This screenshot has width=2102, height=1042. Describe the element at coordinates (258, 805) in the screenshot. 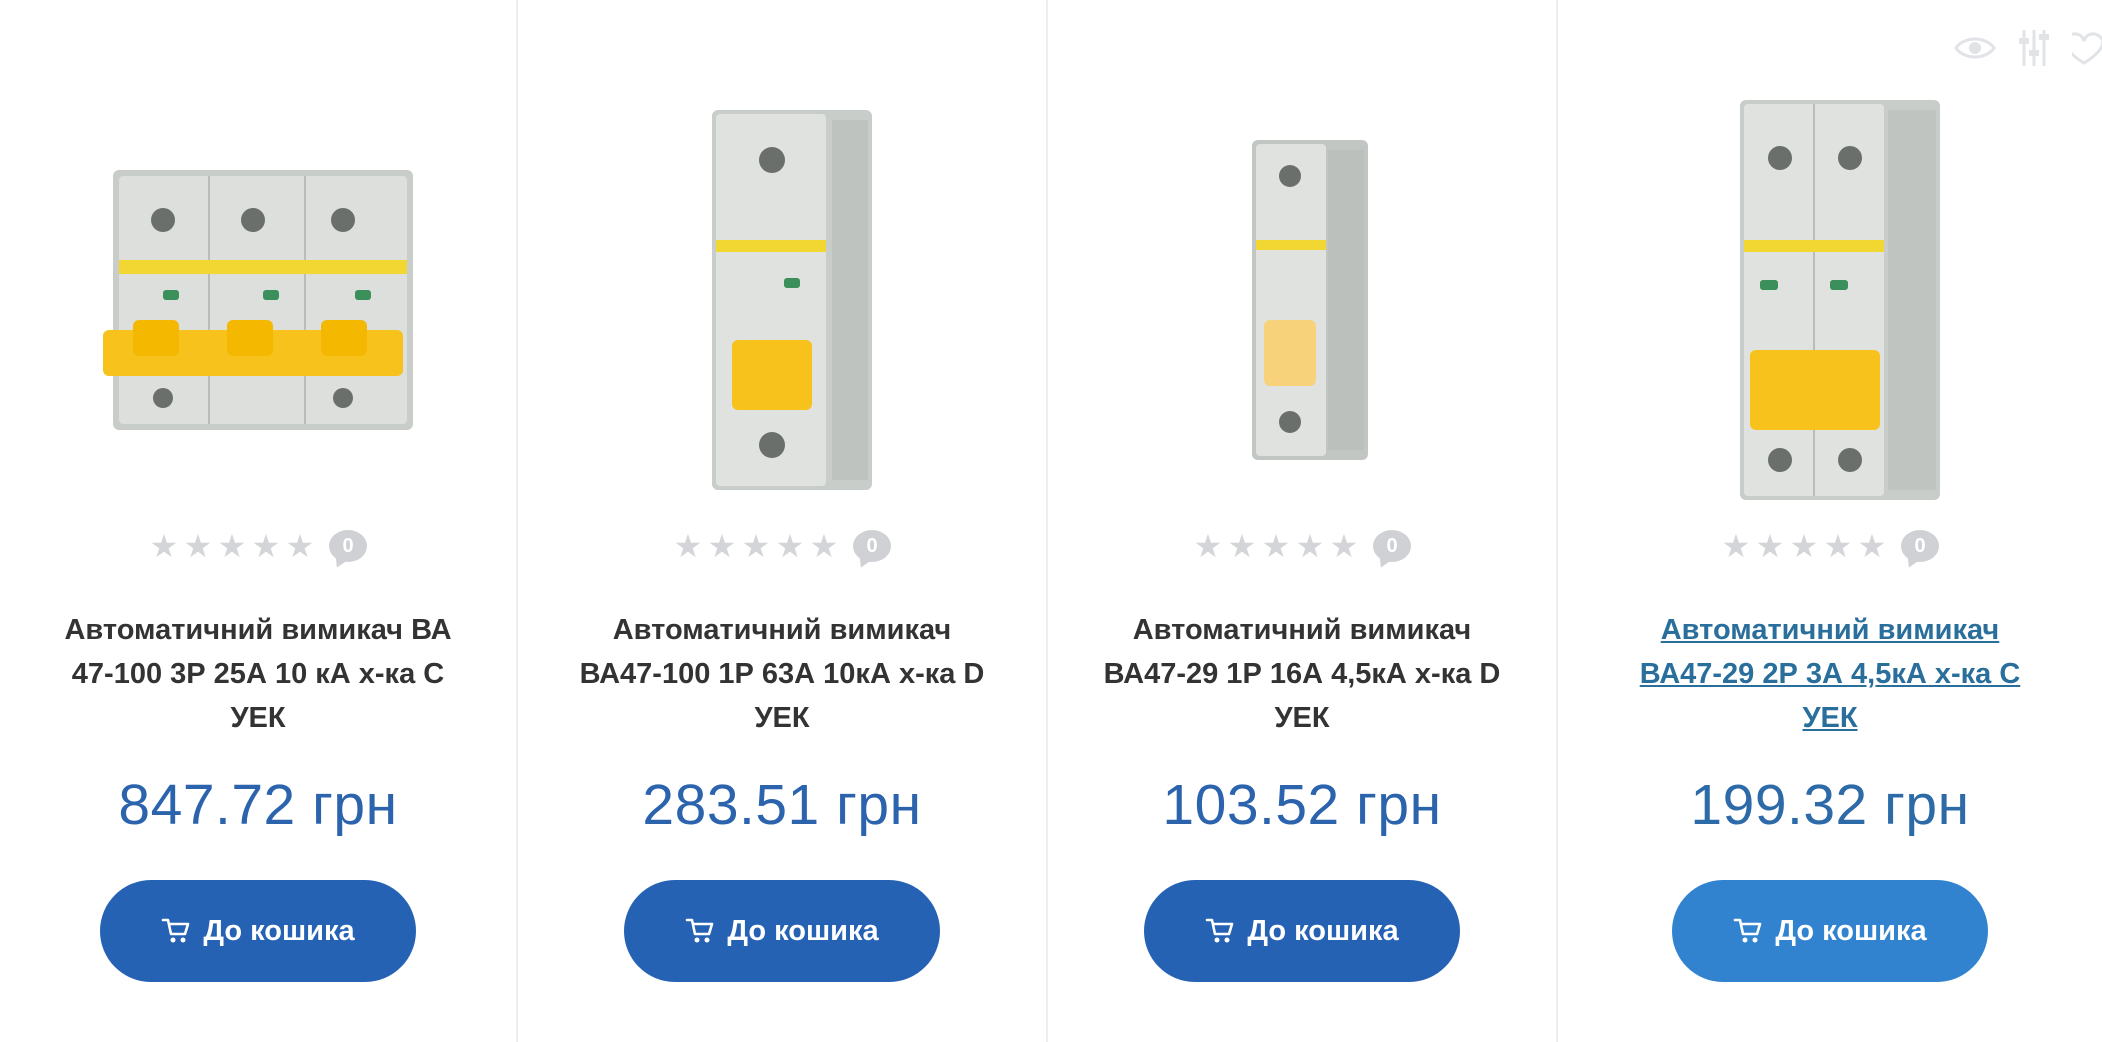

I see `product-price: 847.72 грн` at that location.